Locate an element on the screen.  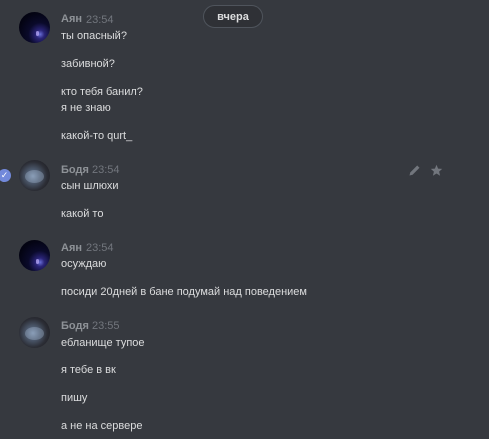
message-text: пишу is located at coordinates (74, 398).